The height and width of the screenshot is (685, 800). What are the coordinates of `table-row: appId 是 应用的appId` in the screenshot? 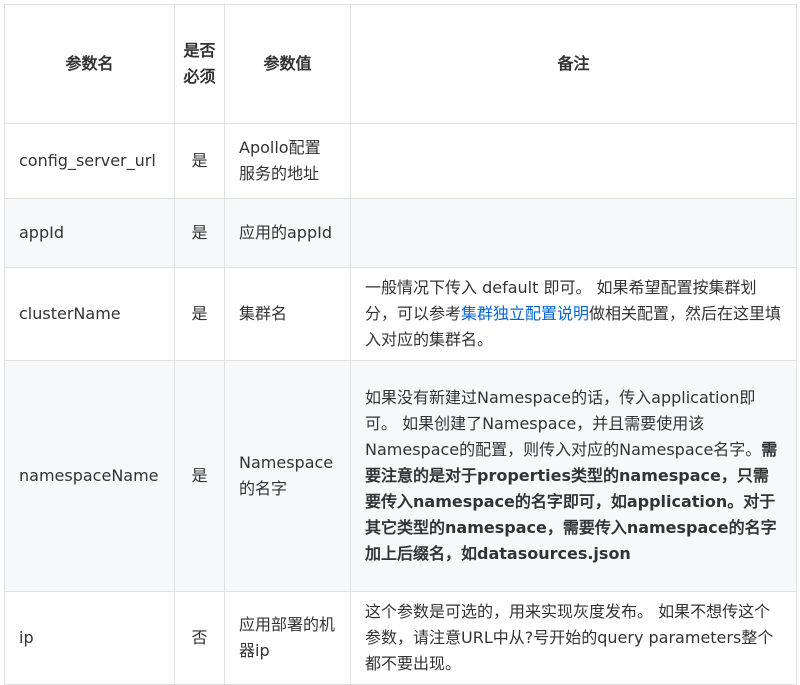 It's located at (400, 233).